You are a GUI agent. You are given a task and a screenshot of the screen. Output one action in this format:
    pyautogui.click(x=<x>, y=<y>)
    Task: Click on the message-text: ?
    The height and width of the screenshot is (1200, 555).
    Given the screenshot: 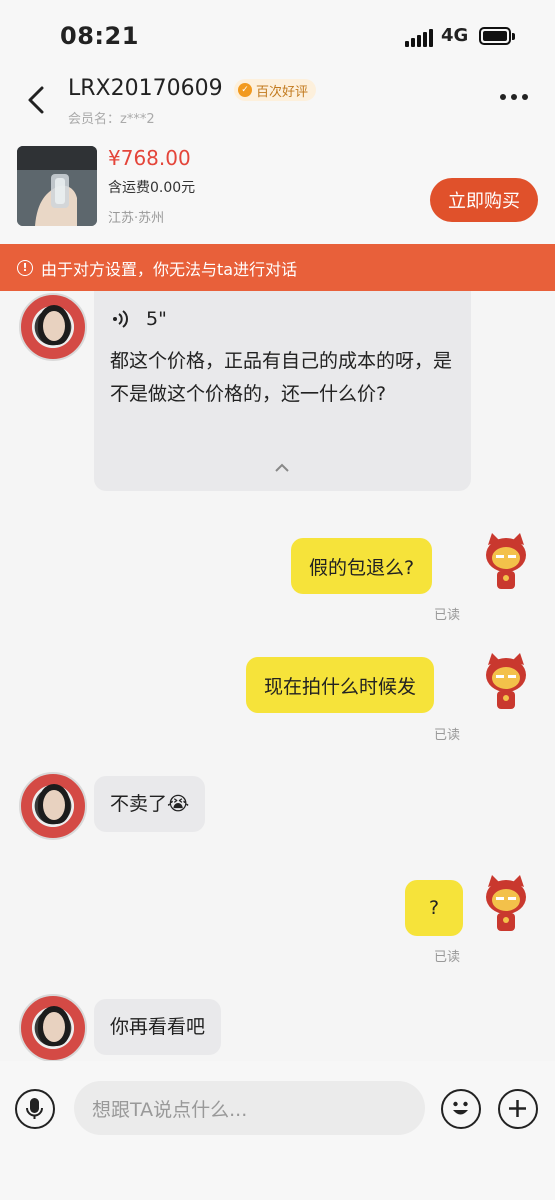 What is the action you would take?
    pyautogui.click(x=434, y=908)
    